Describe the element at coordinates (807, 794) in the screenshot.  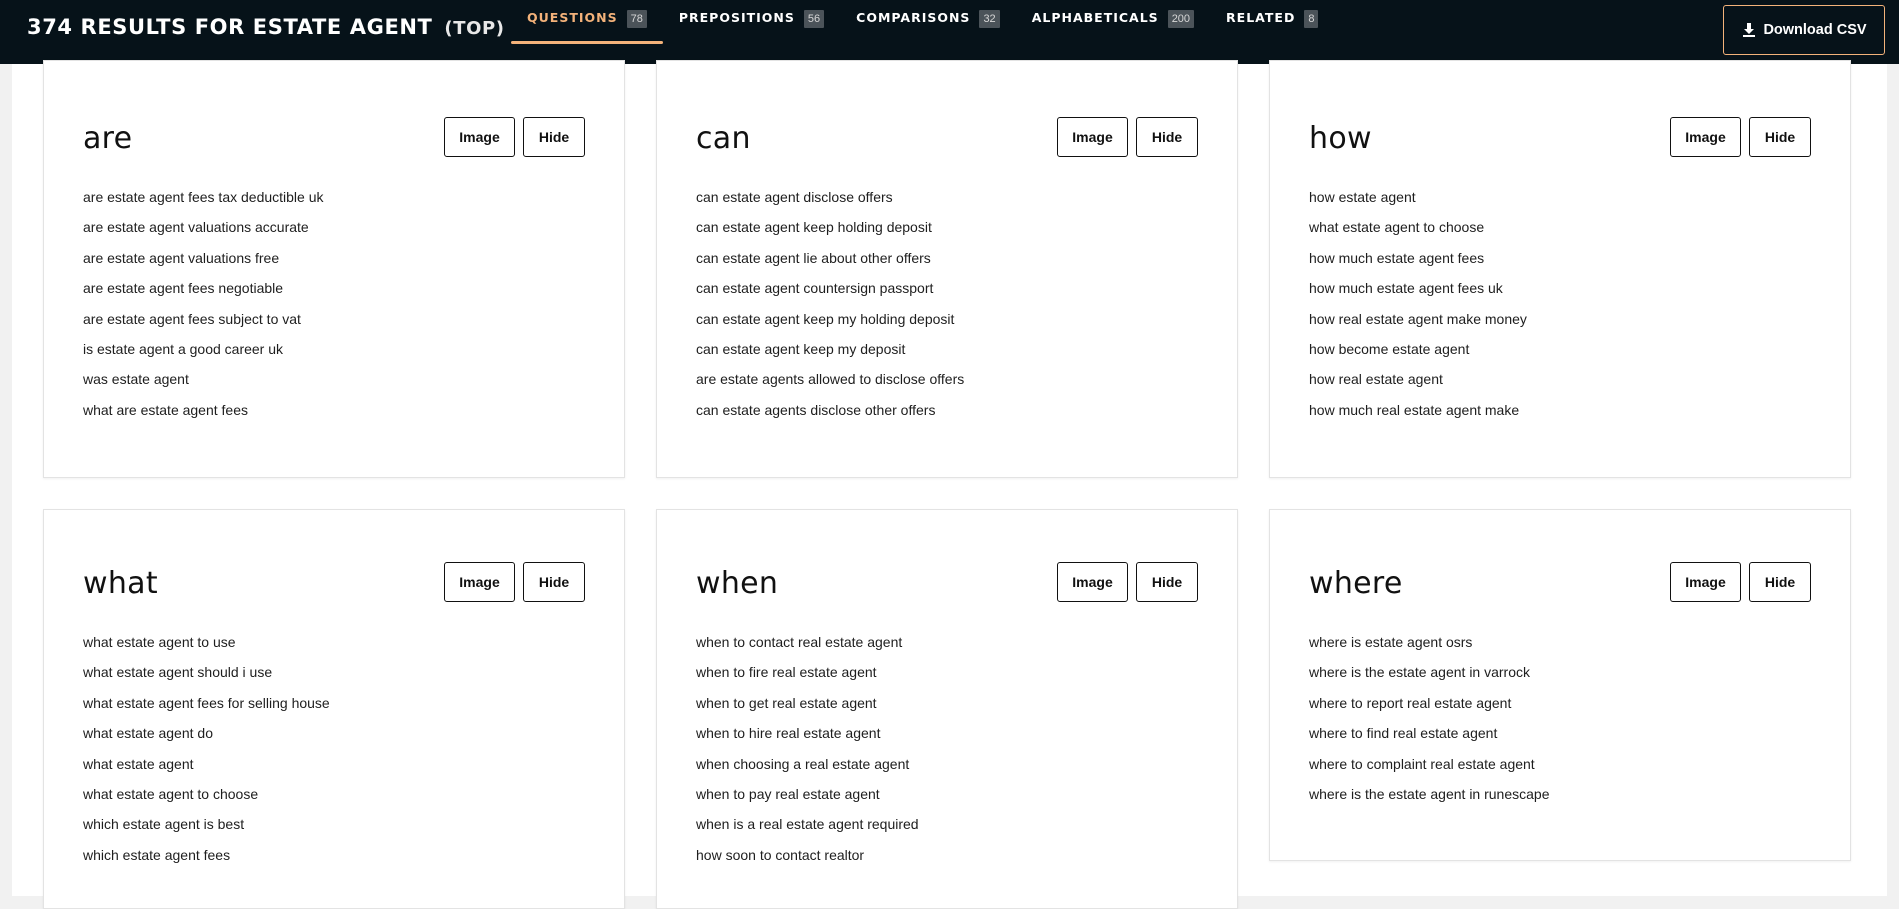
I see `list-item: when to pay real estate agent` at that location.